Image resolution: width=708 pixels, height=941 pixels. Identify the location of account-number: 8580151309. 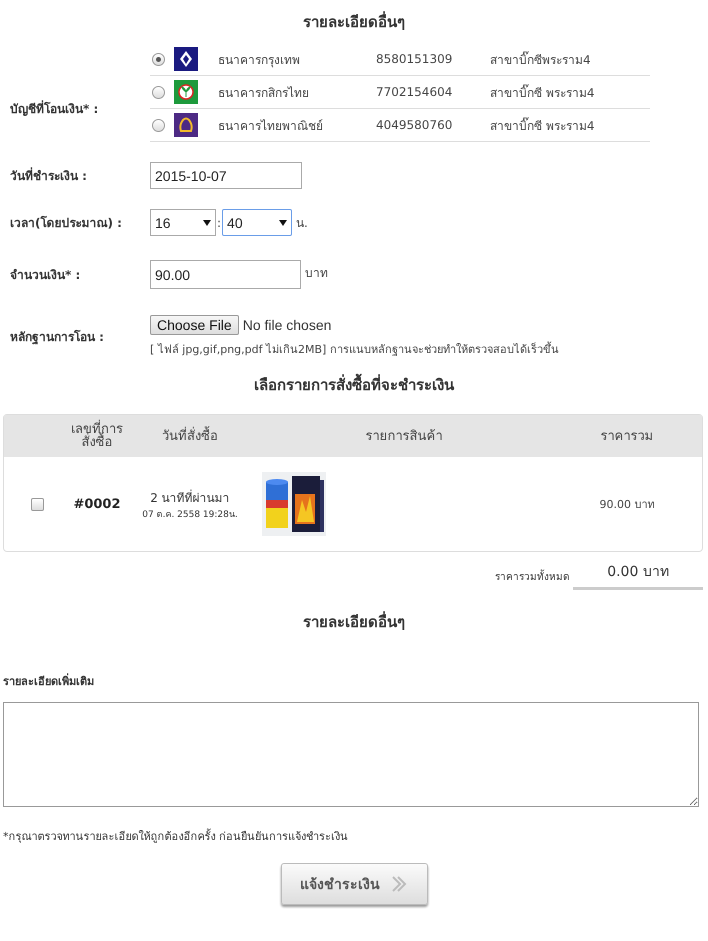
(415, 59).